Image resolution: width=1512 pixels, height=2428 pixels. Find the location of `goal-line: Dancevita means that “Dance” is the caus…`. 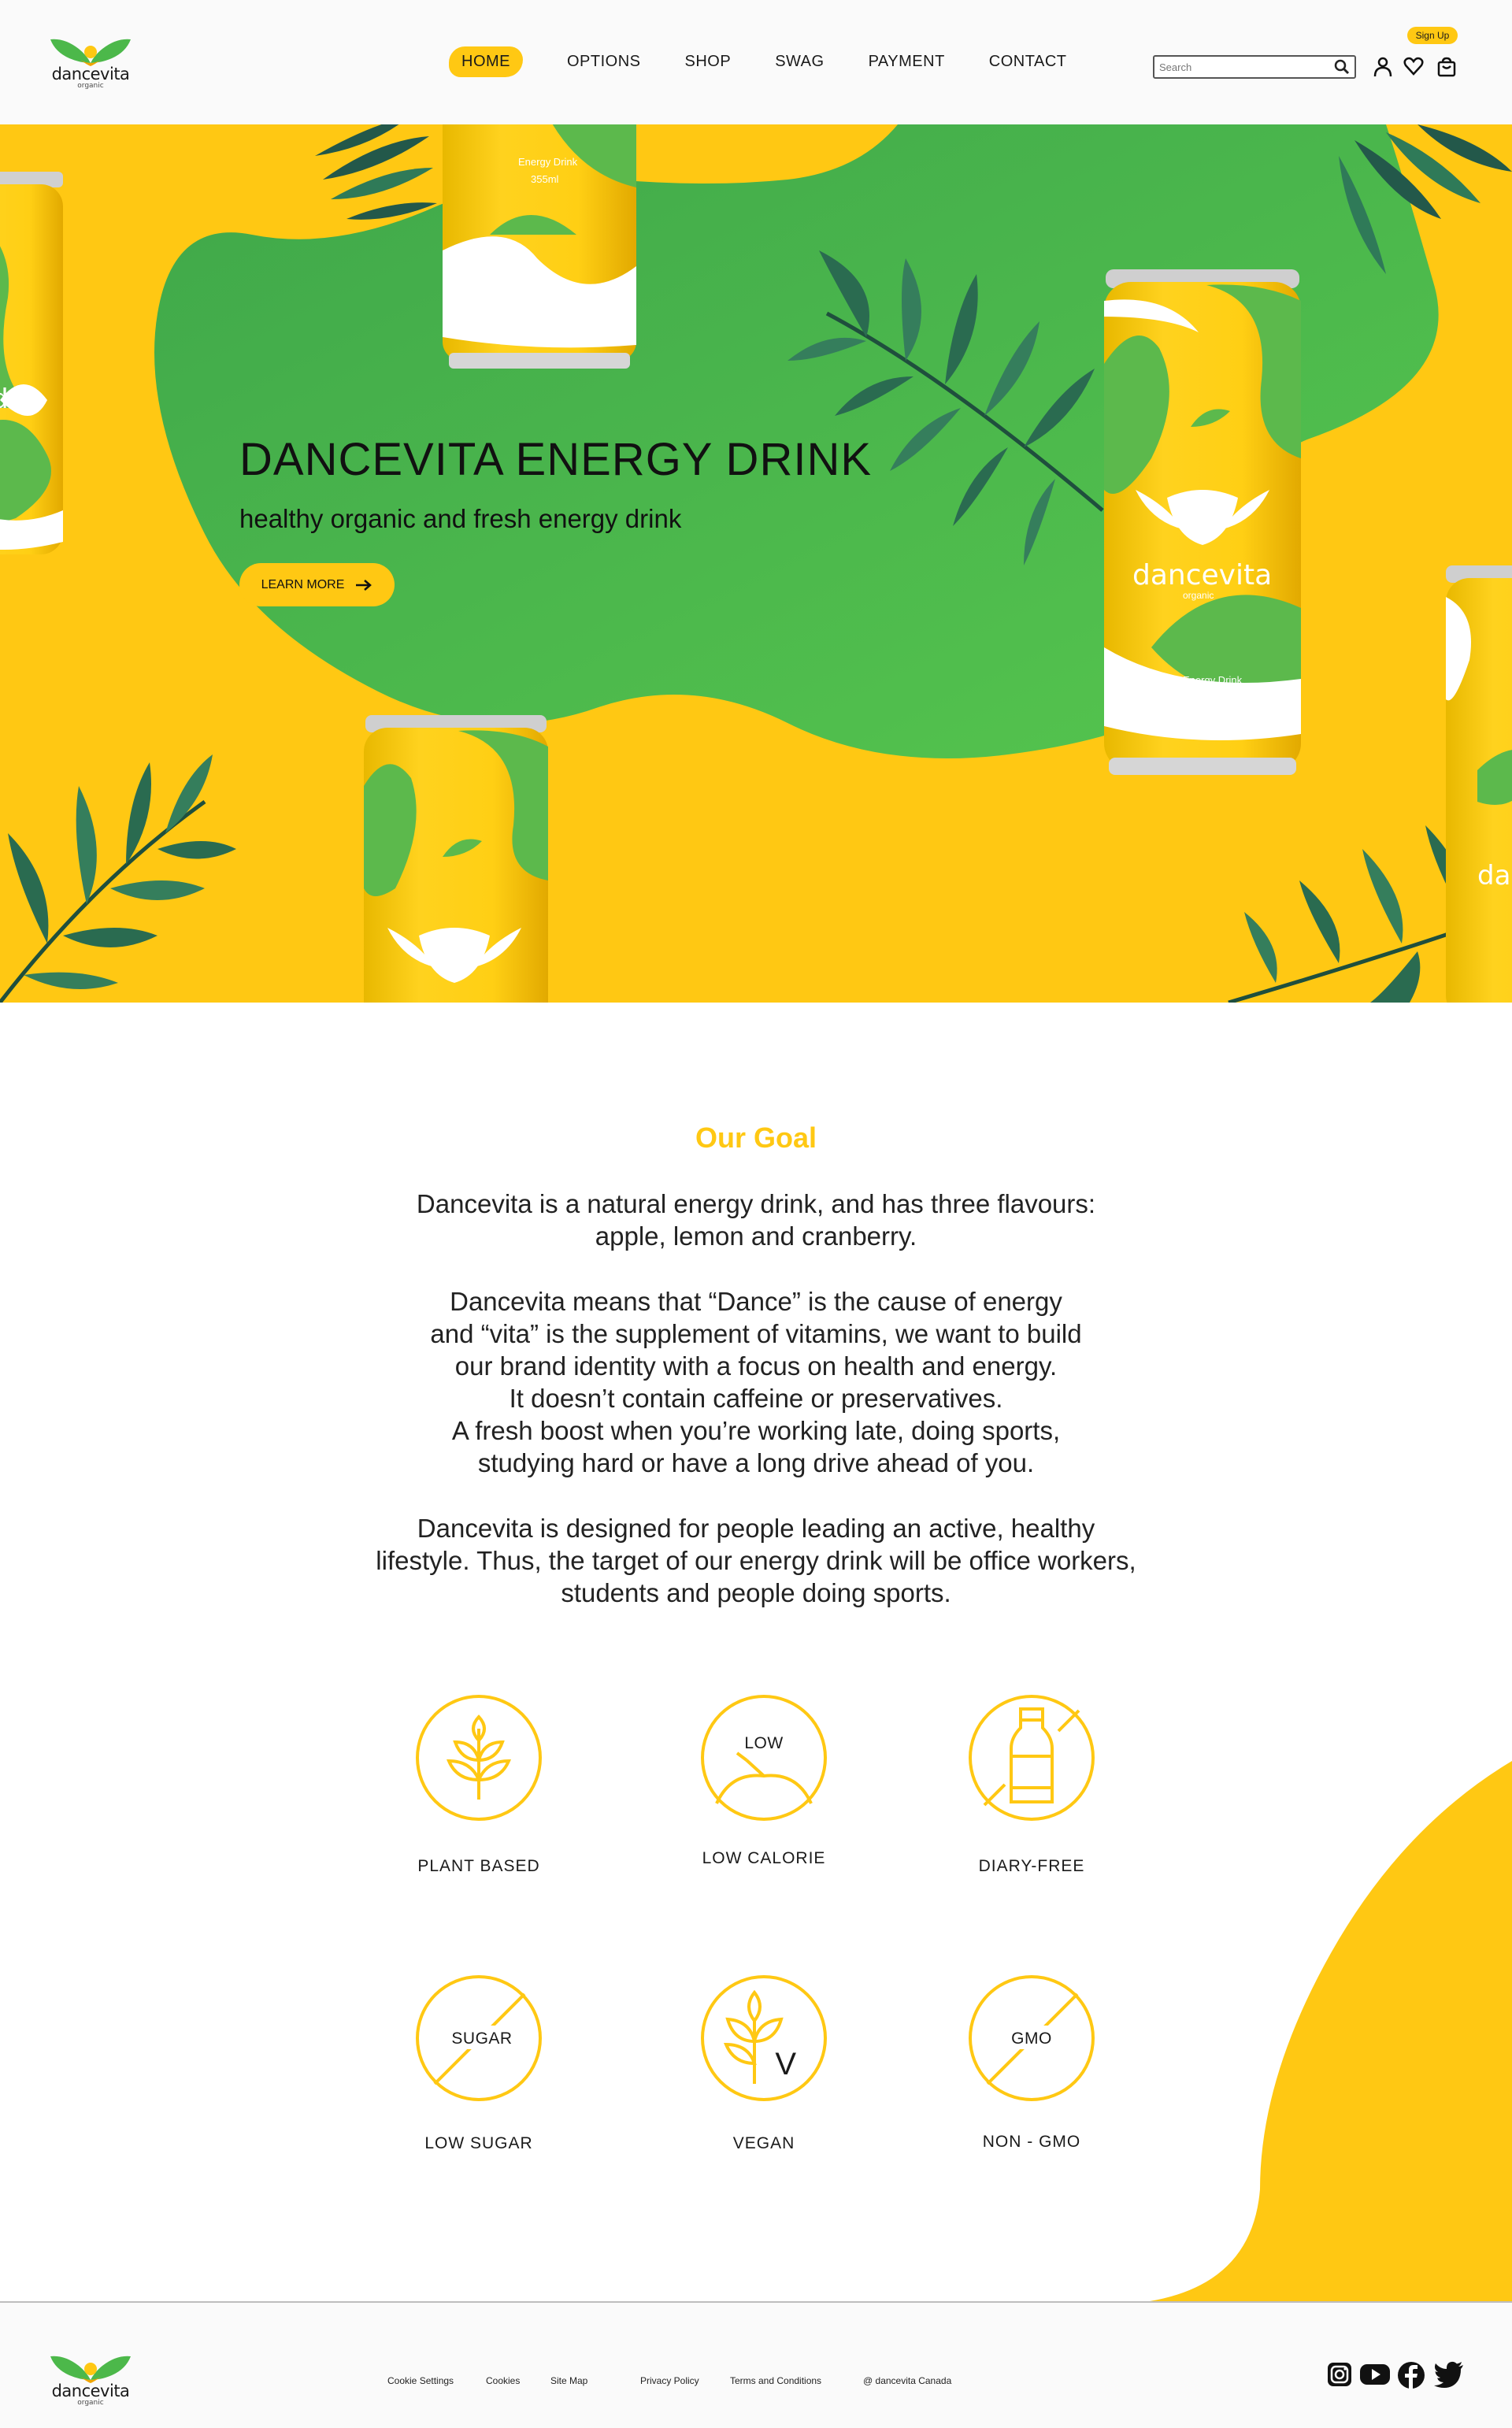

goal-line: Dancevita means that “Dance” is the caus… is located at coordinates (756, 1301).